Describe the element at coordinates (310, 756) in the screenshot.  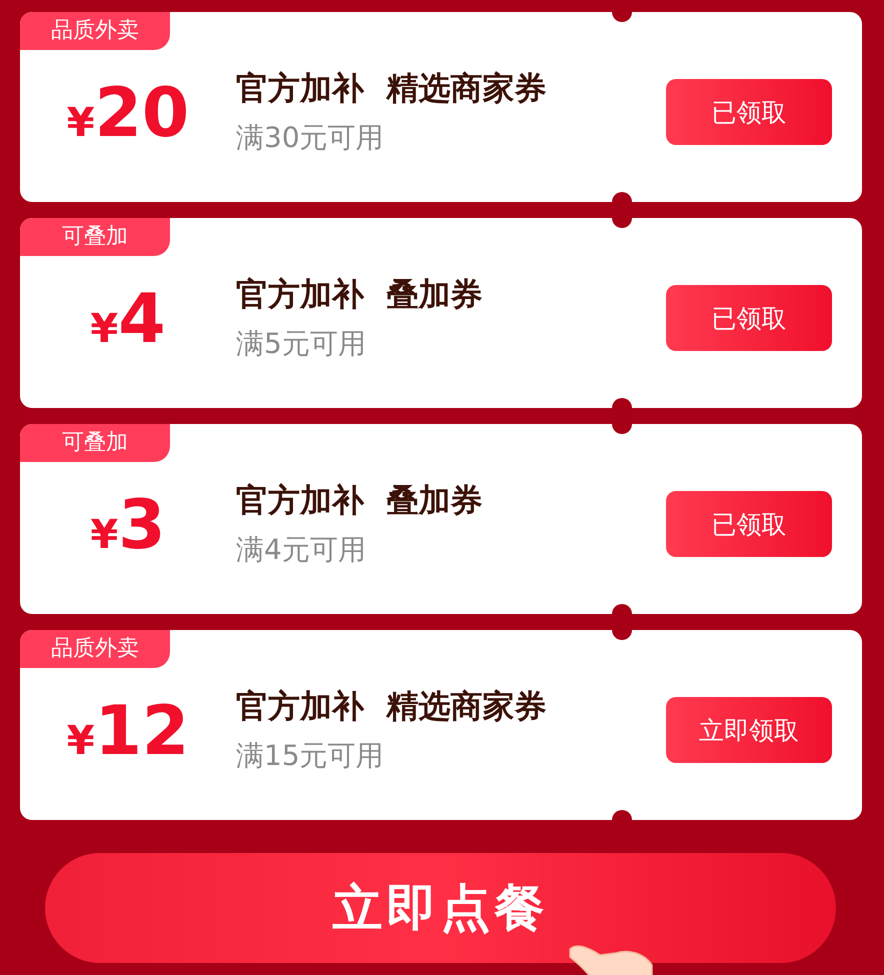
I see `coupon-condition: 满15元可用` at that location.